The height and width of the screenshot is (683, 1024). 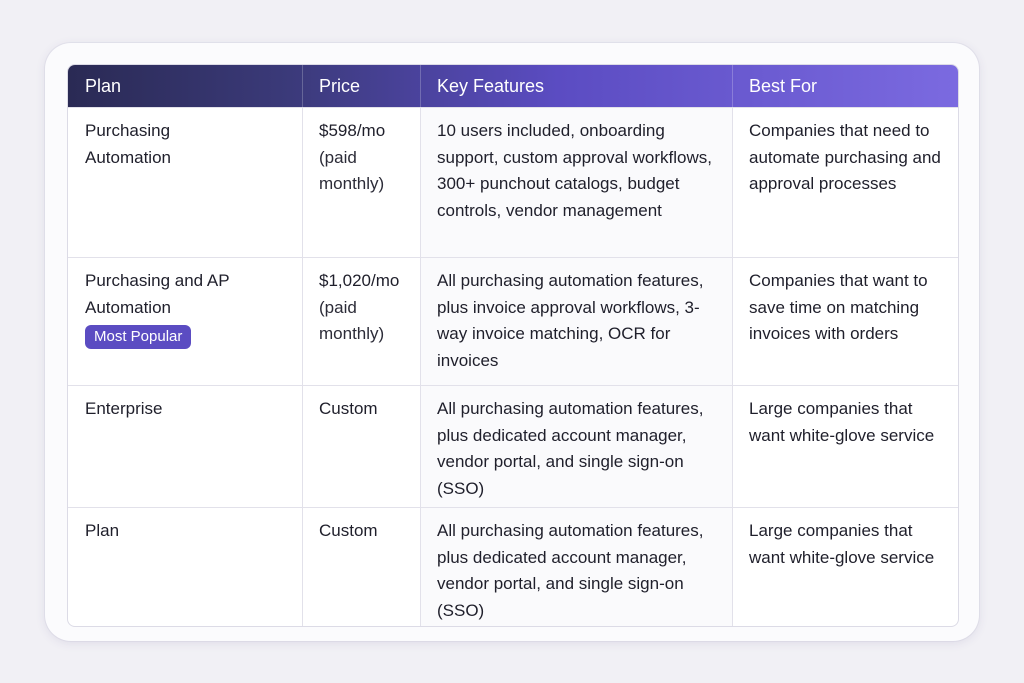 I want to click on header-key-features: Key Features, so click(x=577, y=86).